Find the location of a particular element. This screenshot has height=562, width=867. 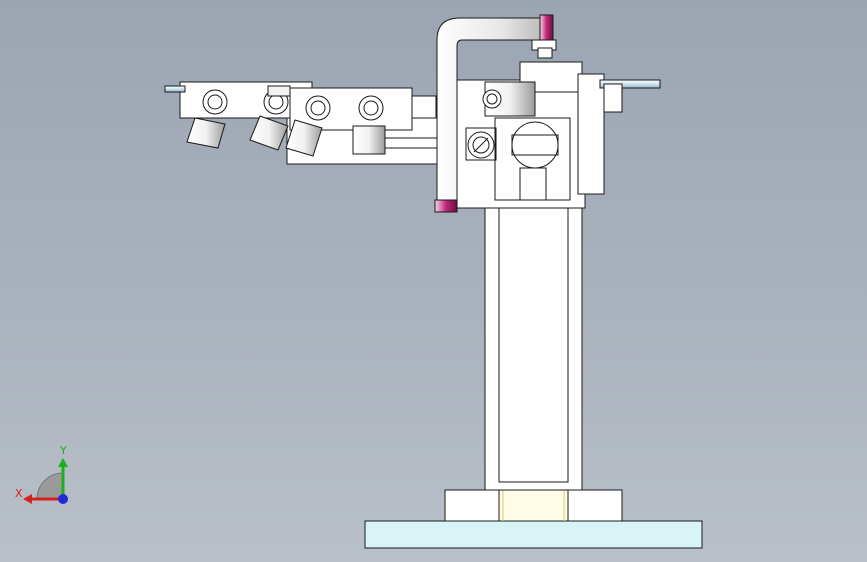

arm-connector is located at coordinates (279, 91).